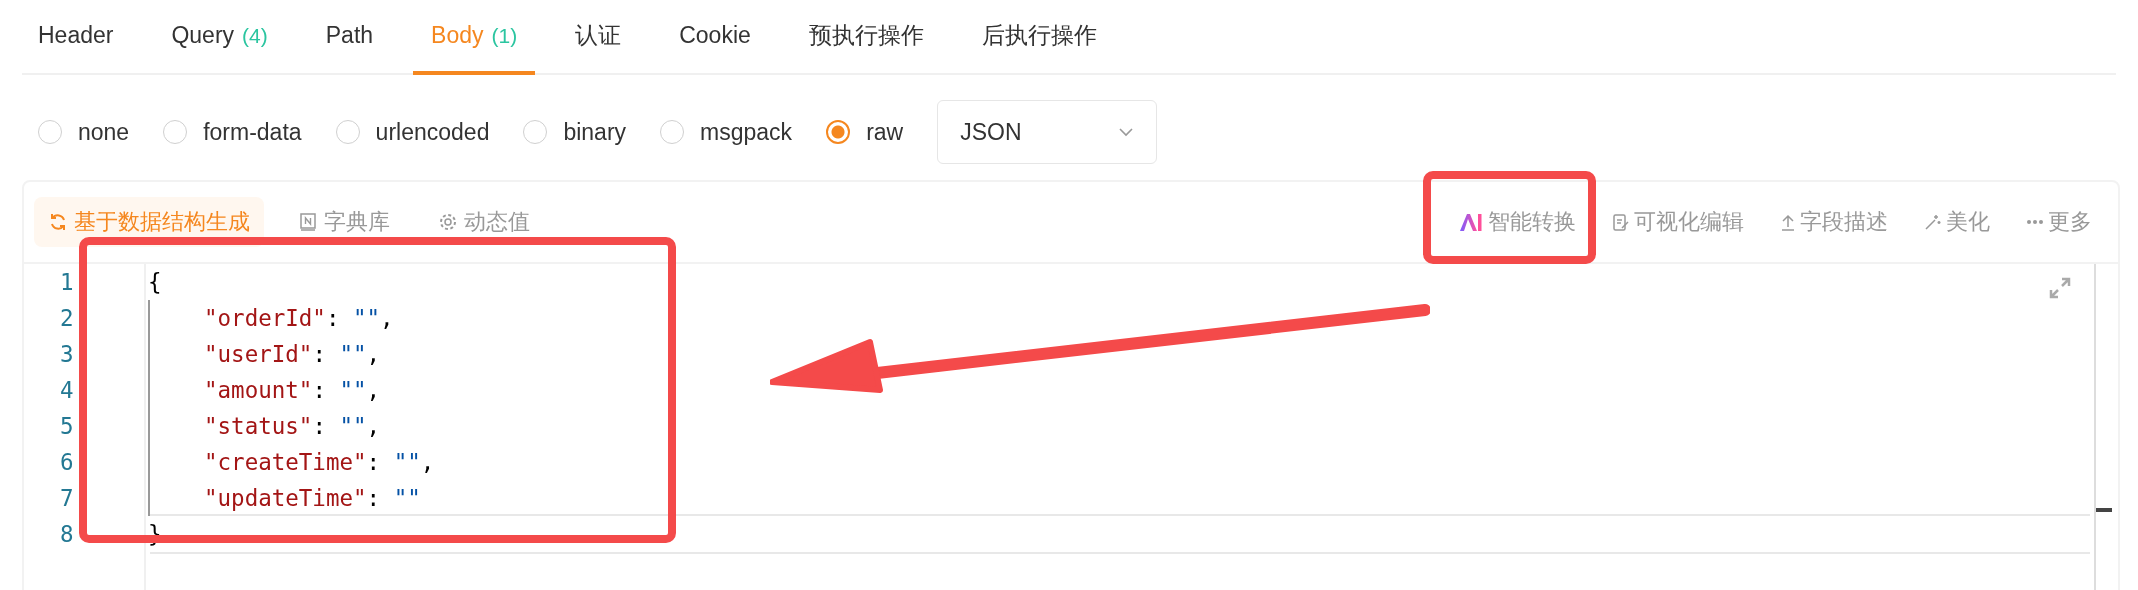  What do you see at coordinates (746, 132) in the screenshot?
I see `radio-label: msgpack` at bounding box center [746, 132].